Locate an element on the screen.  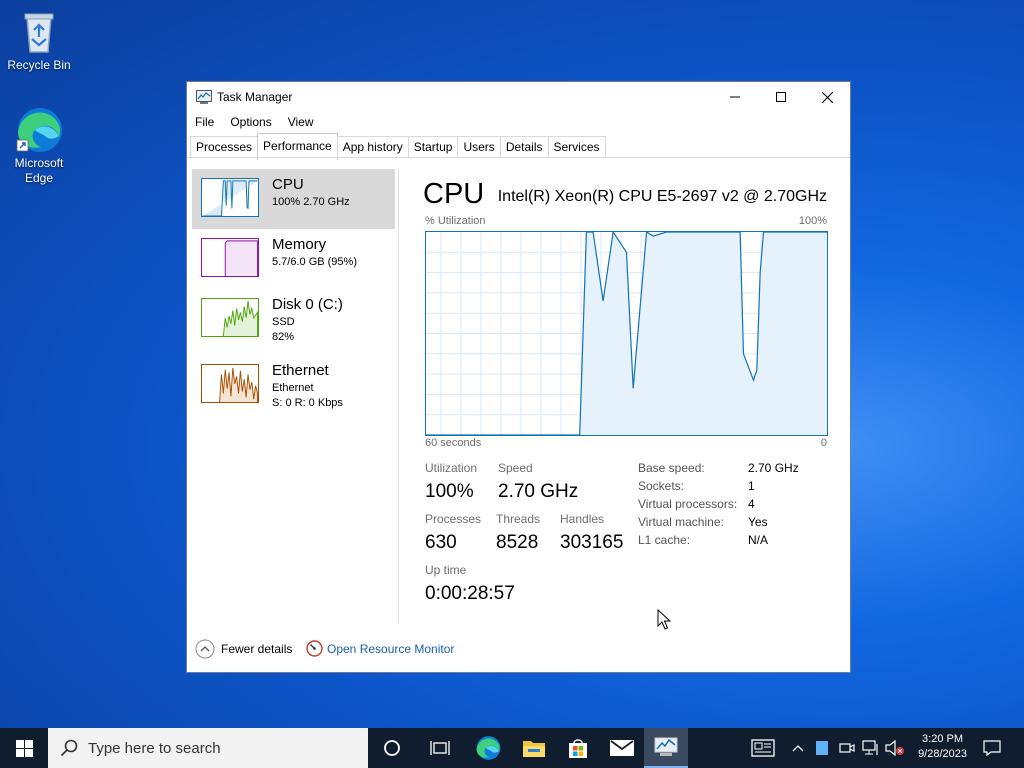
taskbar-store-button is located at coordinates (578, 748).